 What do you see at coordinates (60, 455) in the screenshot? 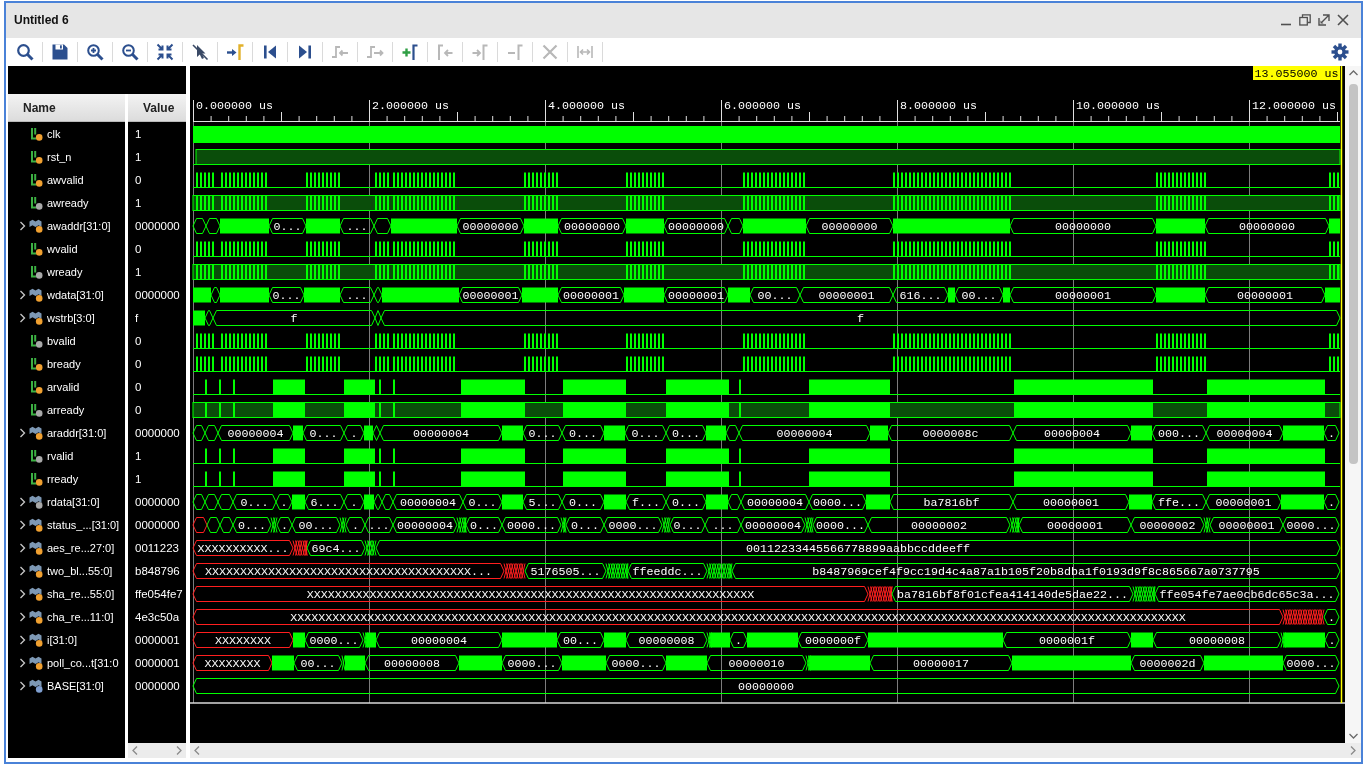
I see `signal-name: rvalid` at bounding box center [60, 455].